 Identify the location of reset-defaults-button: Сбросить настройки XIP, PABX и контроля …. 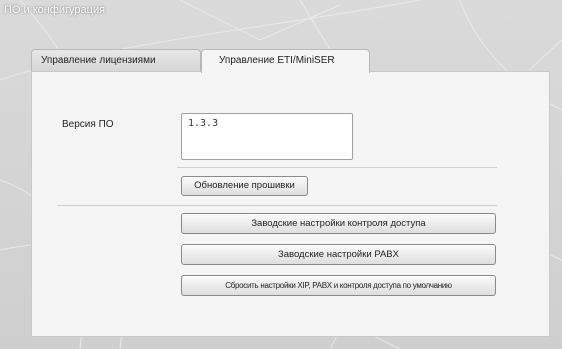
(338, 285).